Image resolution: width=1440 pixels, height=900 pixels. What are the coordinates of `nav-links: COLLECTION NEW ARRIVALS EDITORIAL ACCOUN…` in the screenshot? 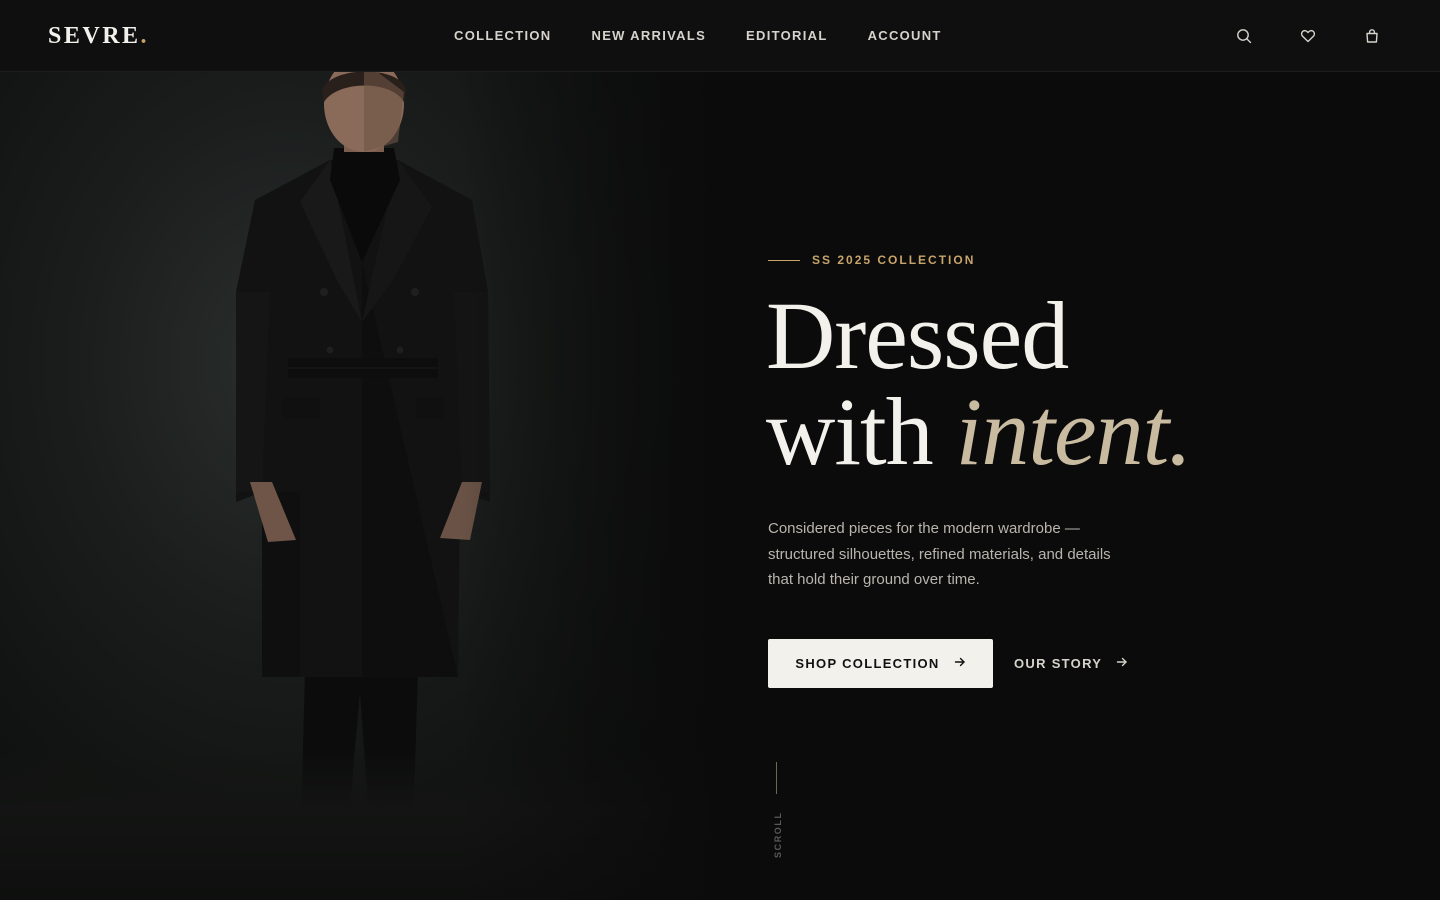 It's located at (698, 36).